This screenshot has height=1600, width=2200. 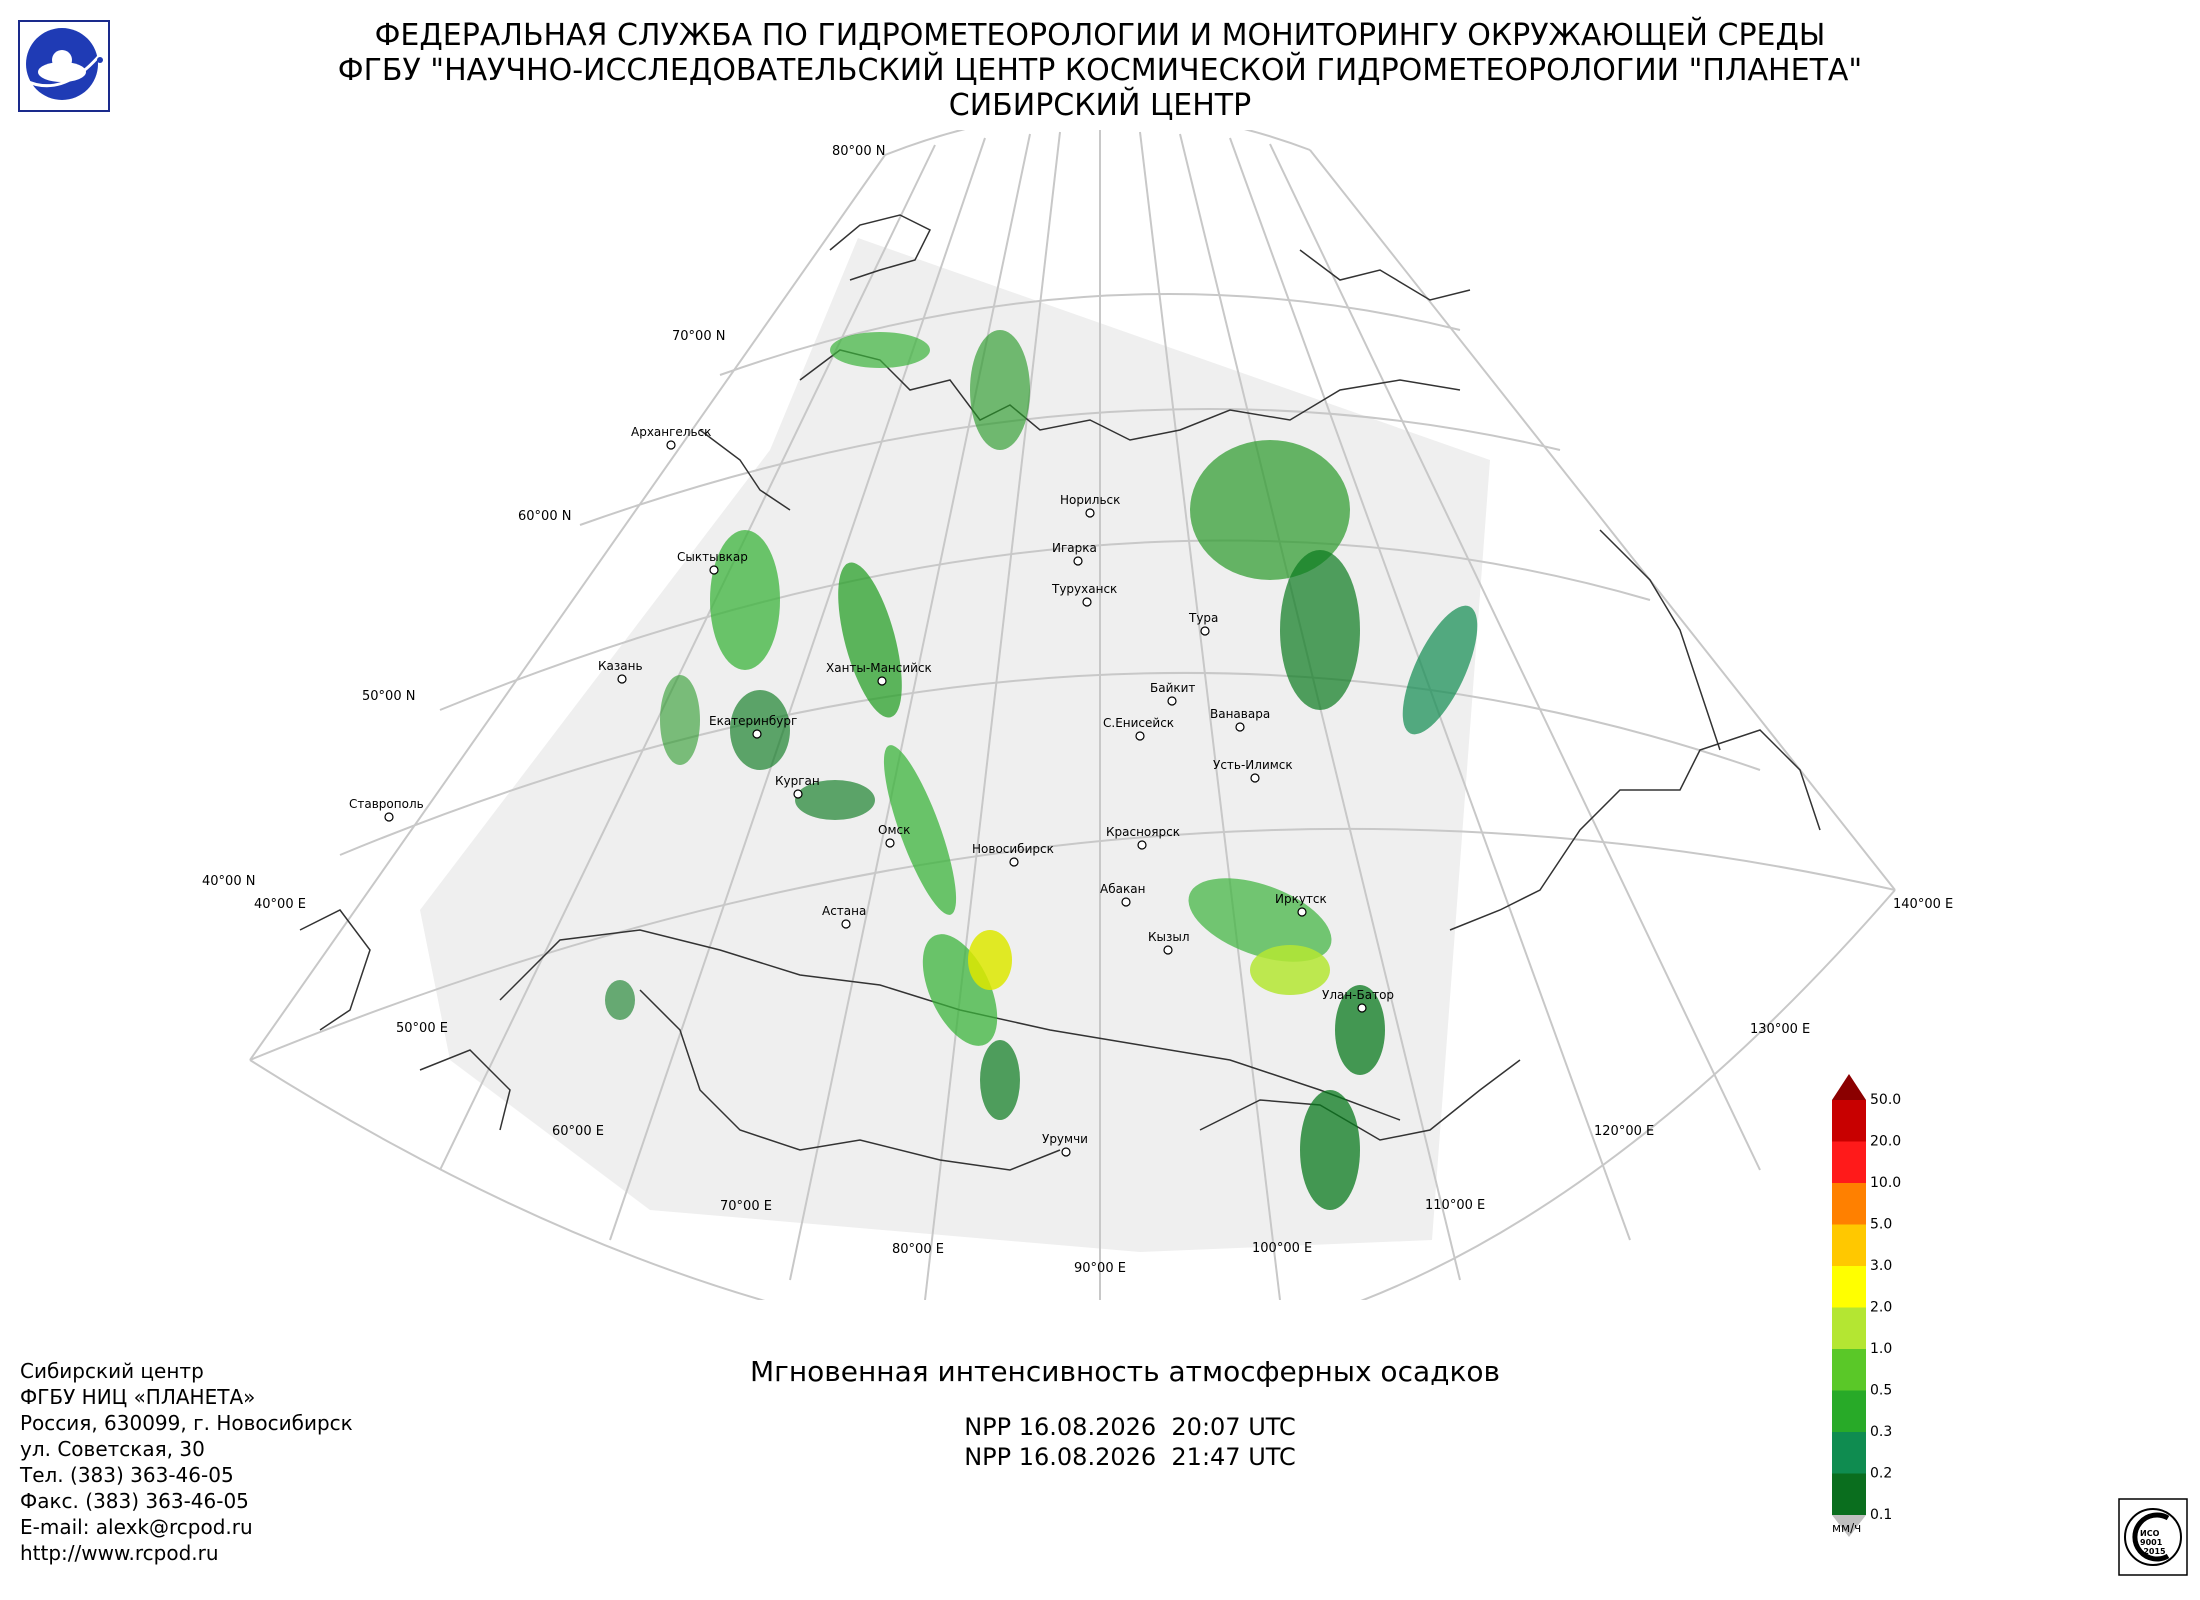 I want to click on lat-label: 40°00 N, so click(x=228, y=881).